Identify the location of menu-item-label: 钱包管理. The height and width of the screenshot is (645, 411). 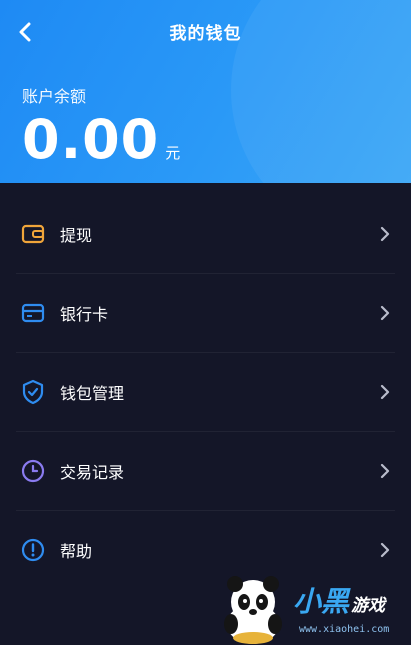
(92, 393).